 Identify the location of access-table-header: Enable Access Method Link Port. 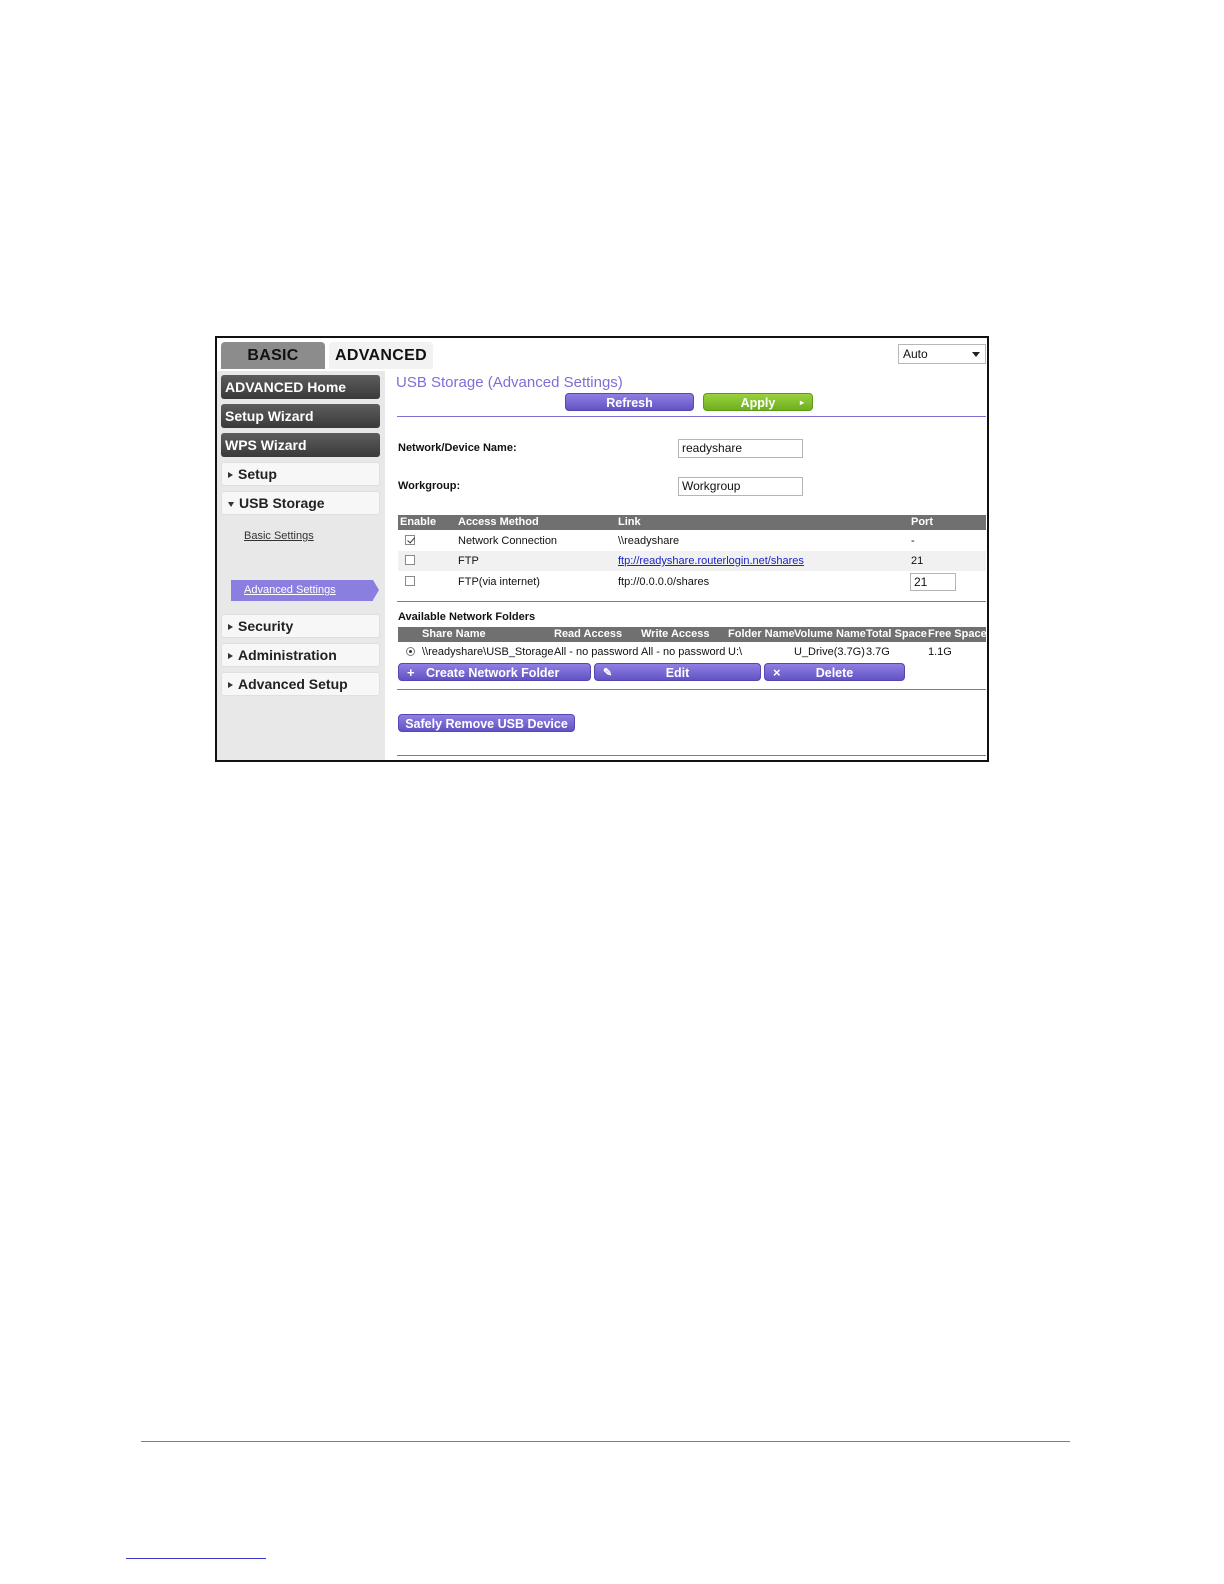
(692, 522).